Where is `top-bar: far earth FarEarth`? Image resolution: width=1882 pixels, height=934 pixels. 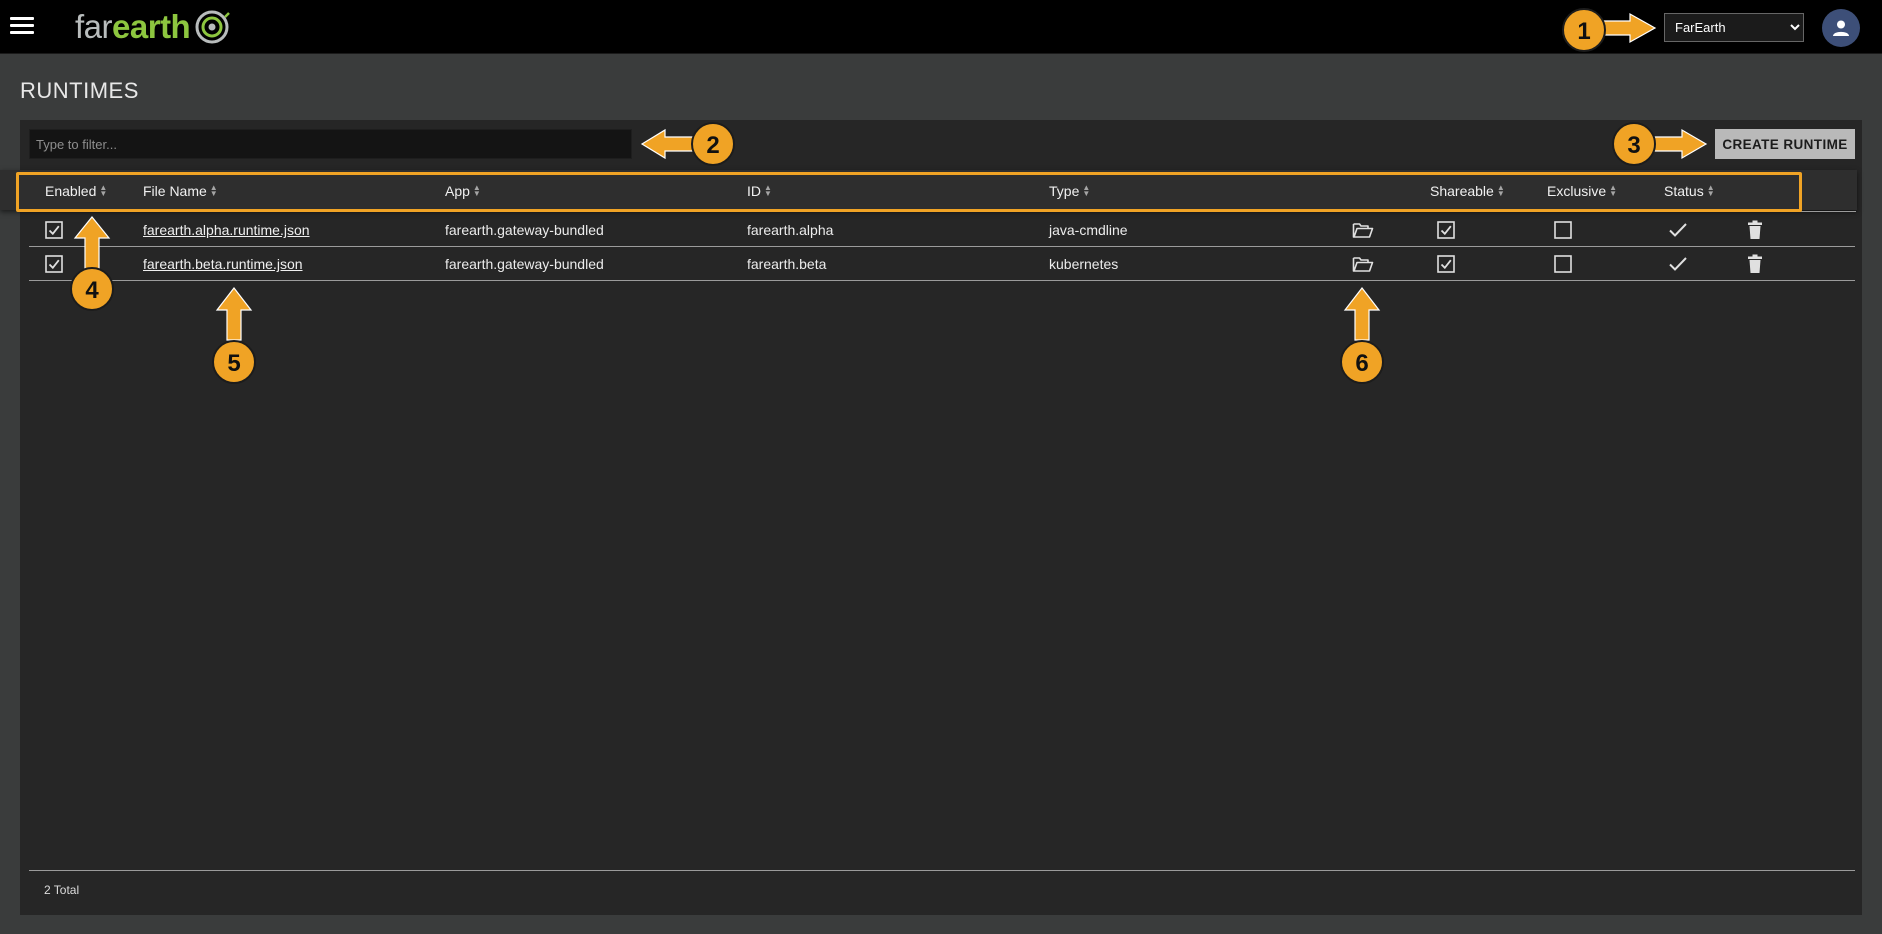
top-bar: far earth FarEarth is located at coordinates (941, 27).